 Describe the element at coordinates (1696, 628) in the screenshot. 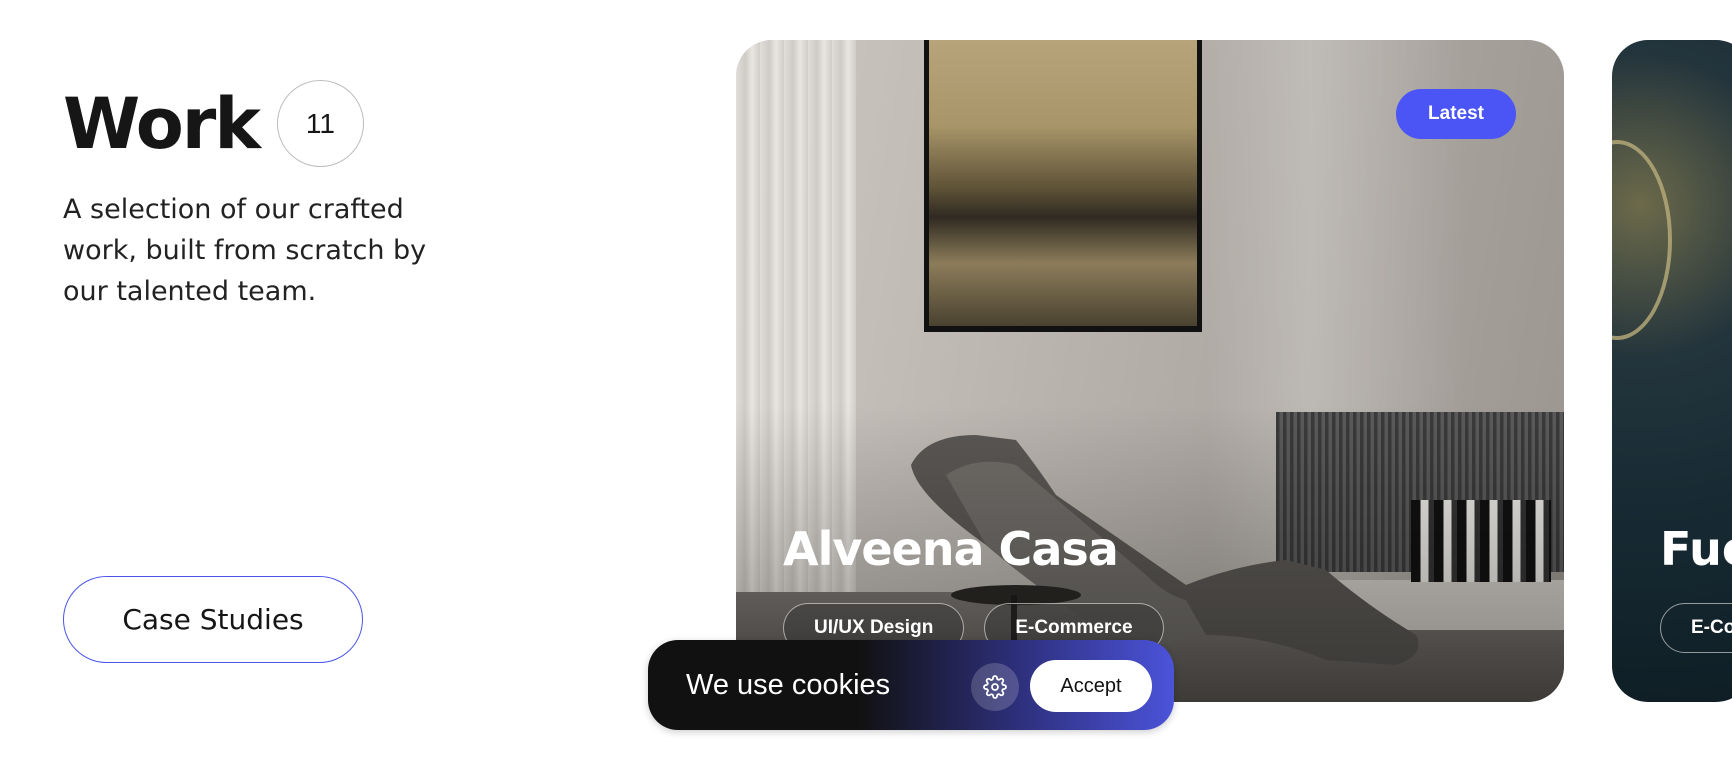

I see `tag-e-commerce: E-Co` at that location.